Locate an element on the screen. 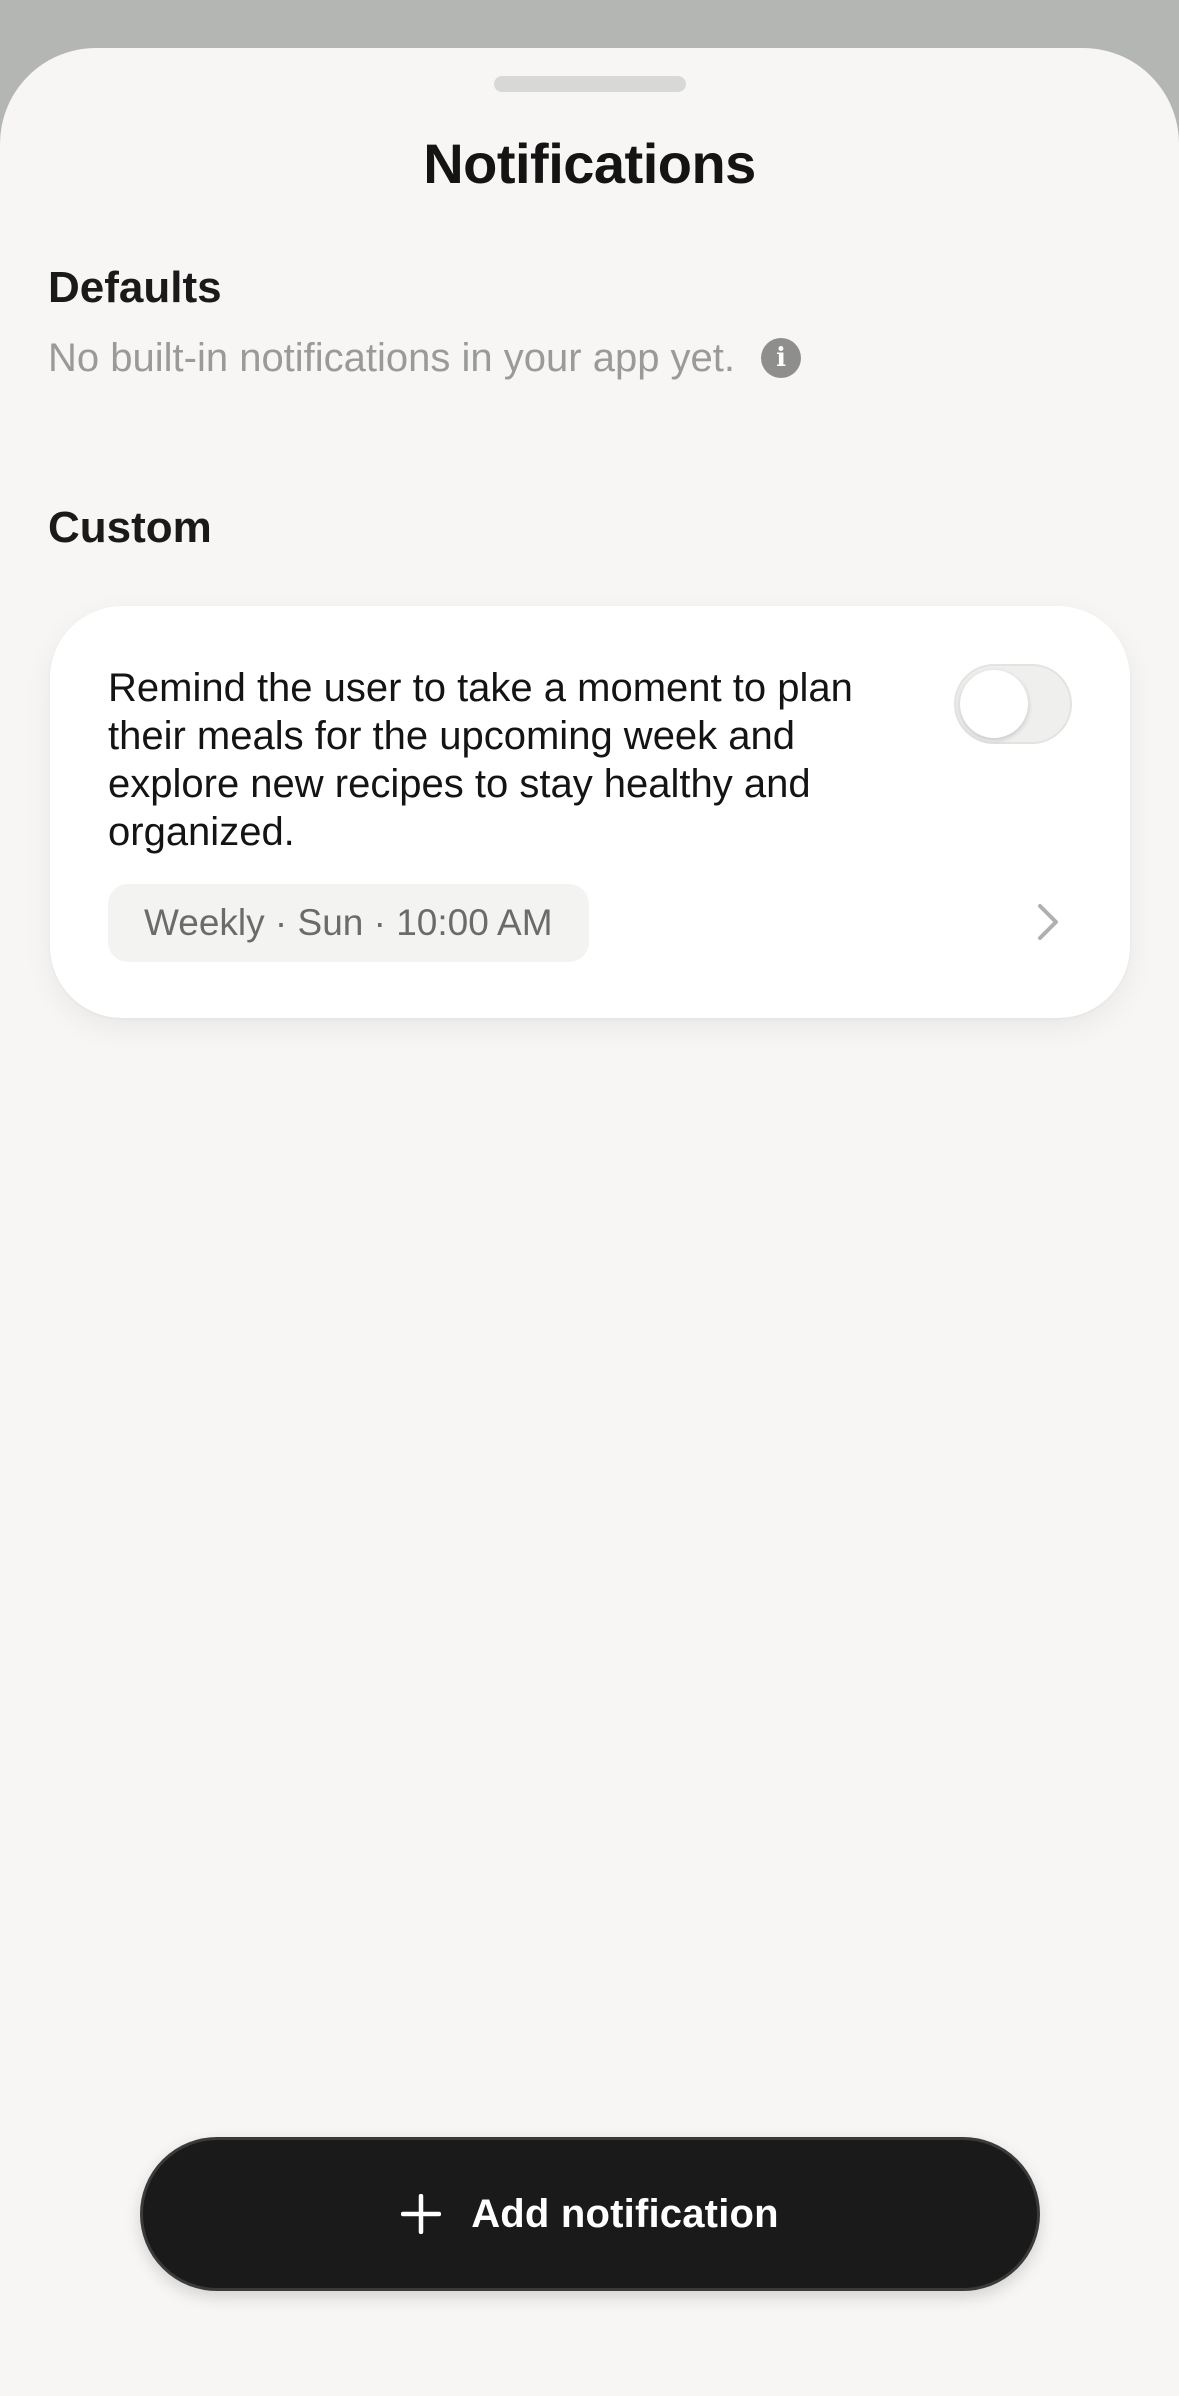  schedule-badge: Weekly · Sun · 10:00 AM is located at coordinates (348, 923).